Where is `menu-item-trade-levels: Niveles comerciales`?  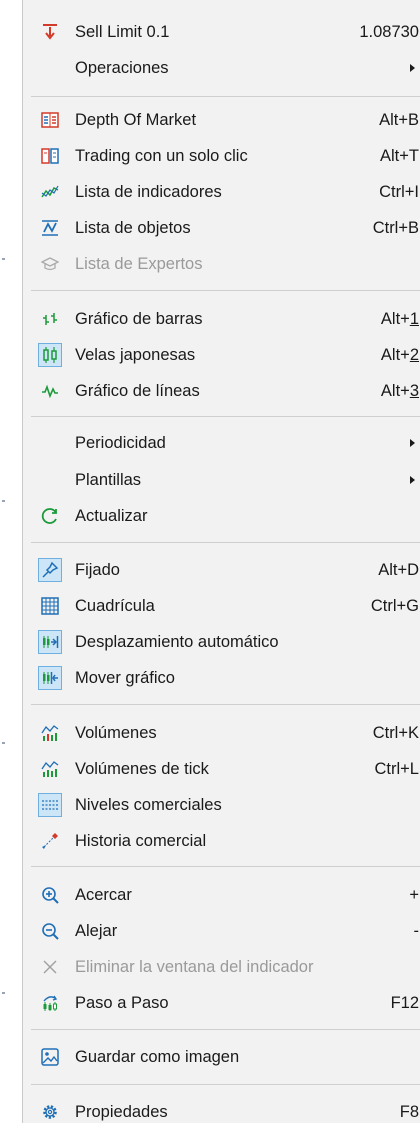 menu-item-trade-levels: Niveles comerciales is located at coordinates (221, 805).